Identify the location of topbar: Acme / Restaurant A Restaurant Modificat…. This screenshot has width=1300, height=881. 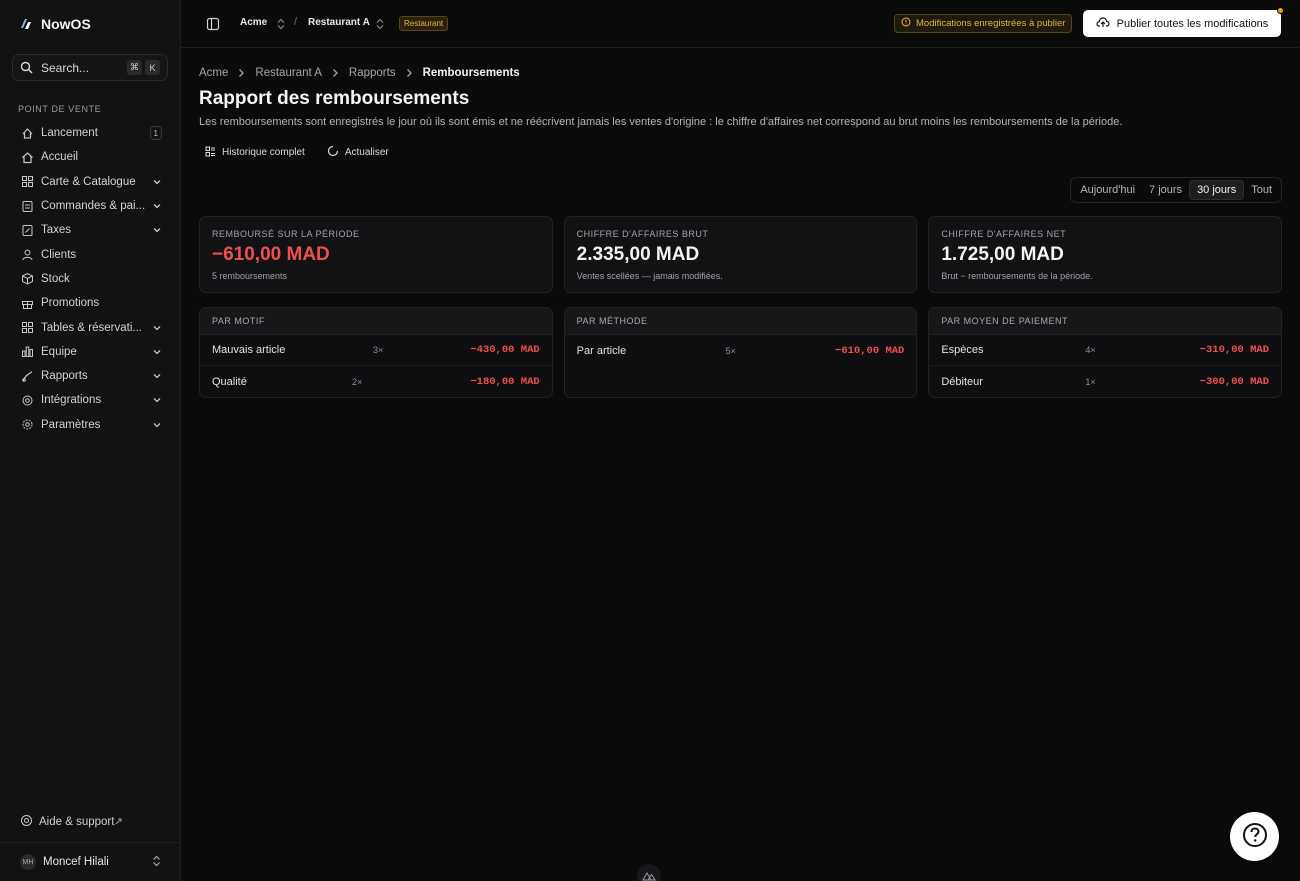
(740, 24).